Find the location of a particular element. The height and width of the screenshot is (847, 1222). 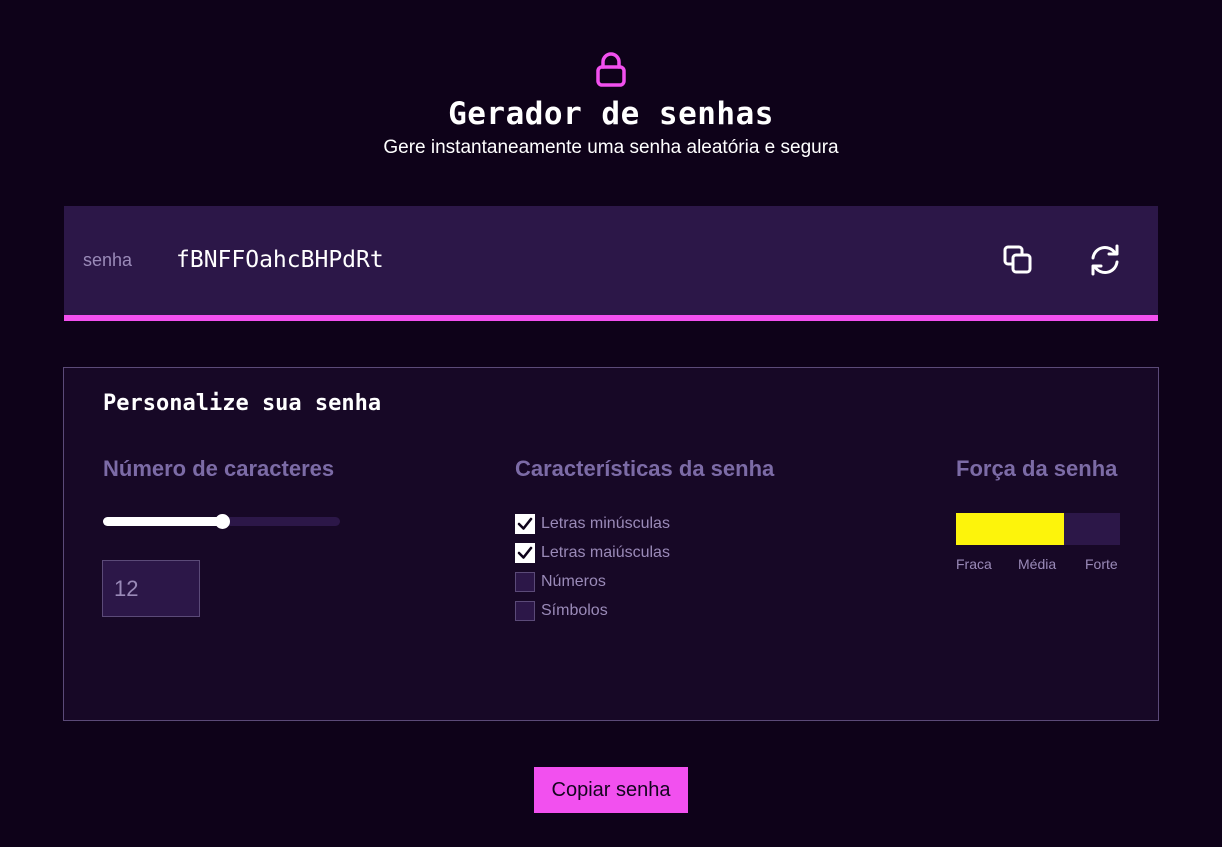

option-numbers: Números is located at coordinates (560, 582).